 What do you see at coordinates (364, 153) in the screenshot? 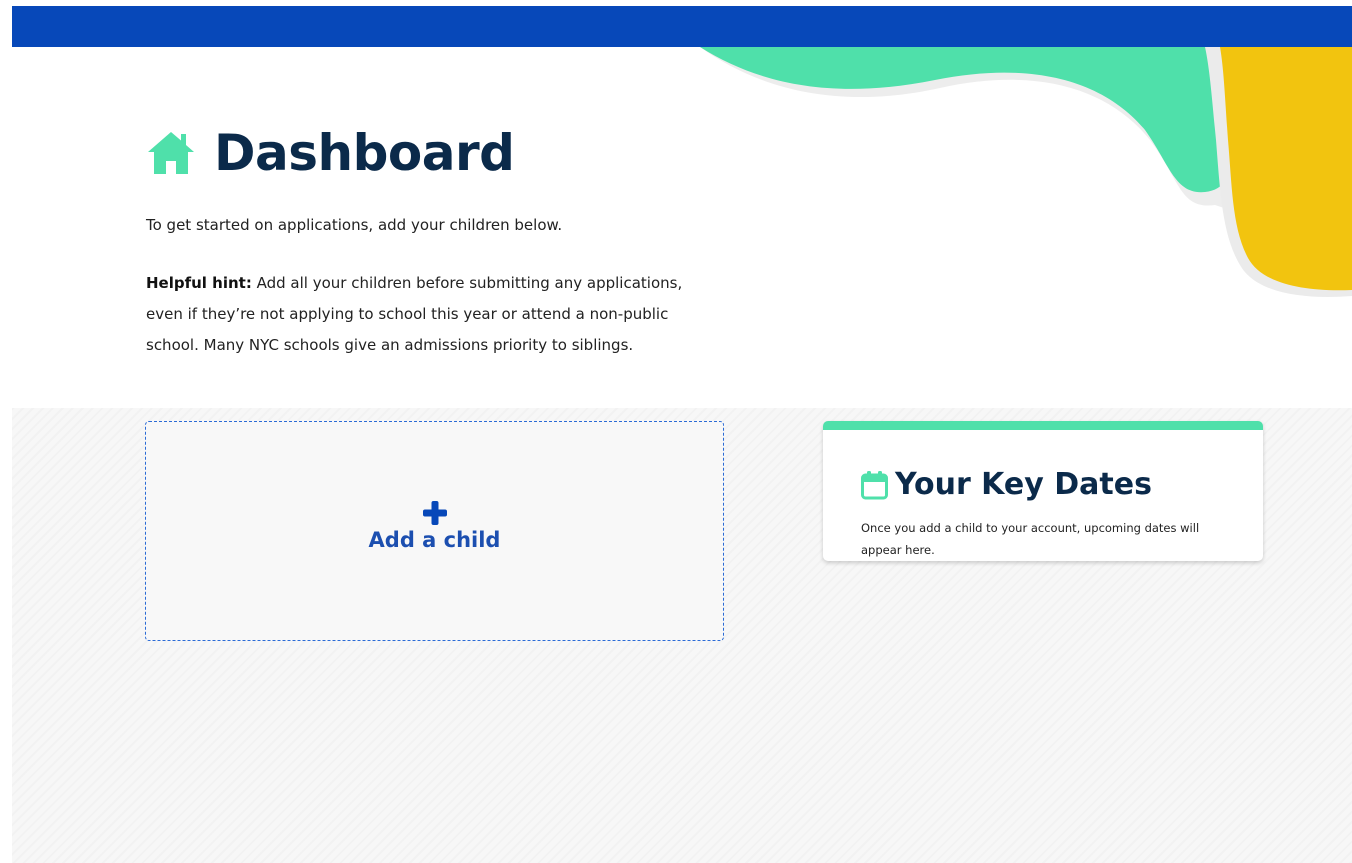
I see `page-title: Dashboard` at bounding box center [364, 153].